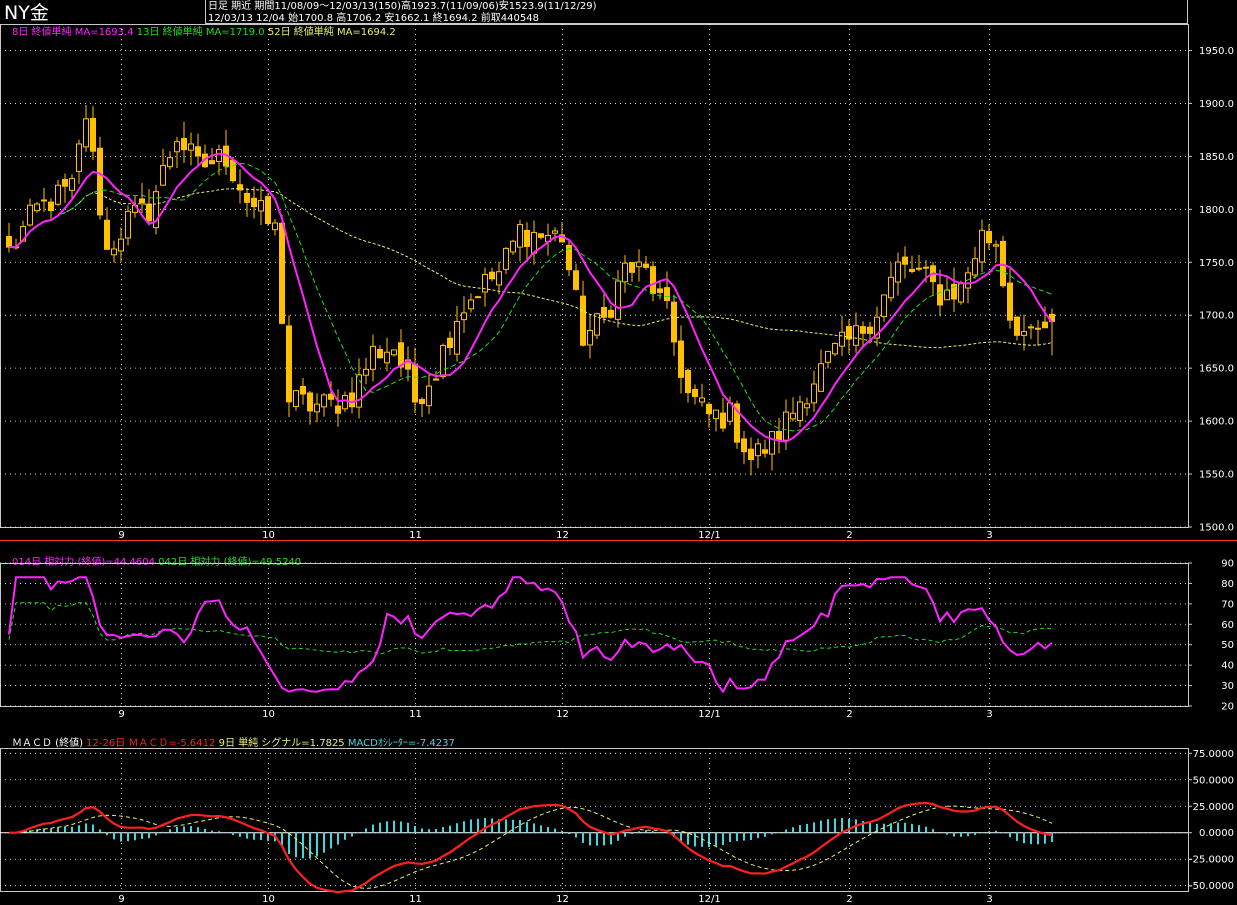  Describe the element at coordinates (1213, 754) in the screenshot. I see `macd-y-tick-label: 75.0000` at that location.